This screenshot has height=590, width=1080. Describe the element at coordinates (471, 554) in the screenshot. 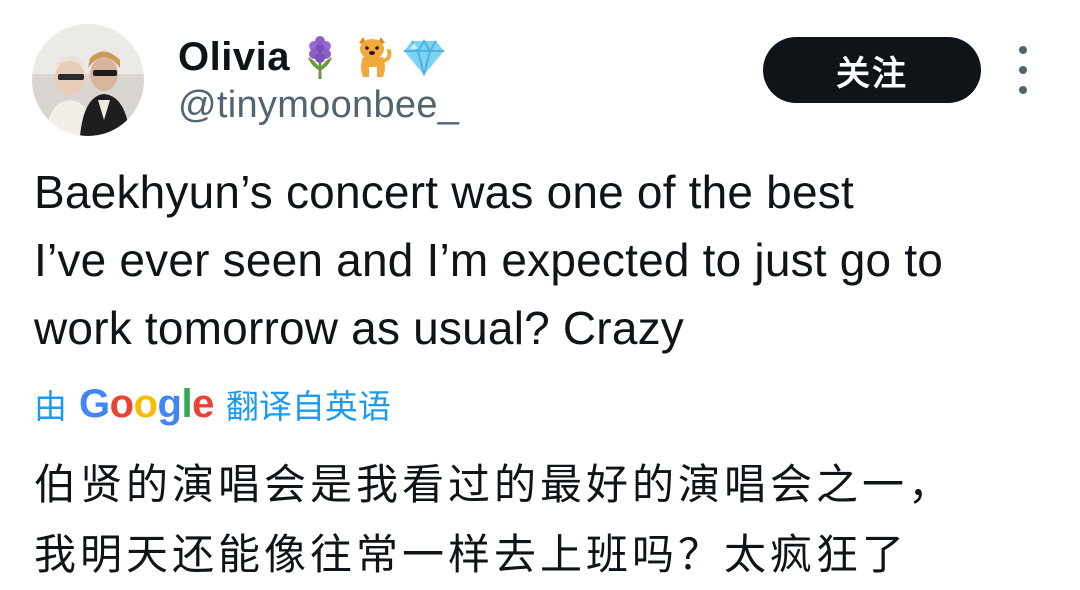

I see `translated-text-line: 我明天还能像往常一样去上班吗？太疯狂了` at that location.